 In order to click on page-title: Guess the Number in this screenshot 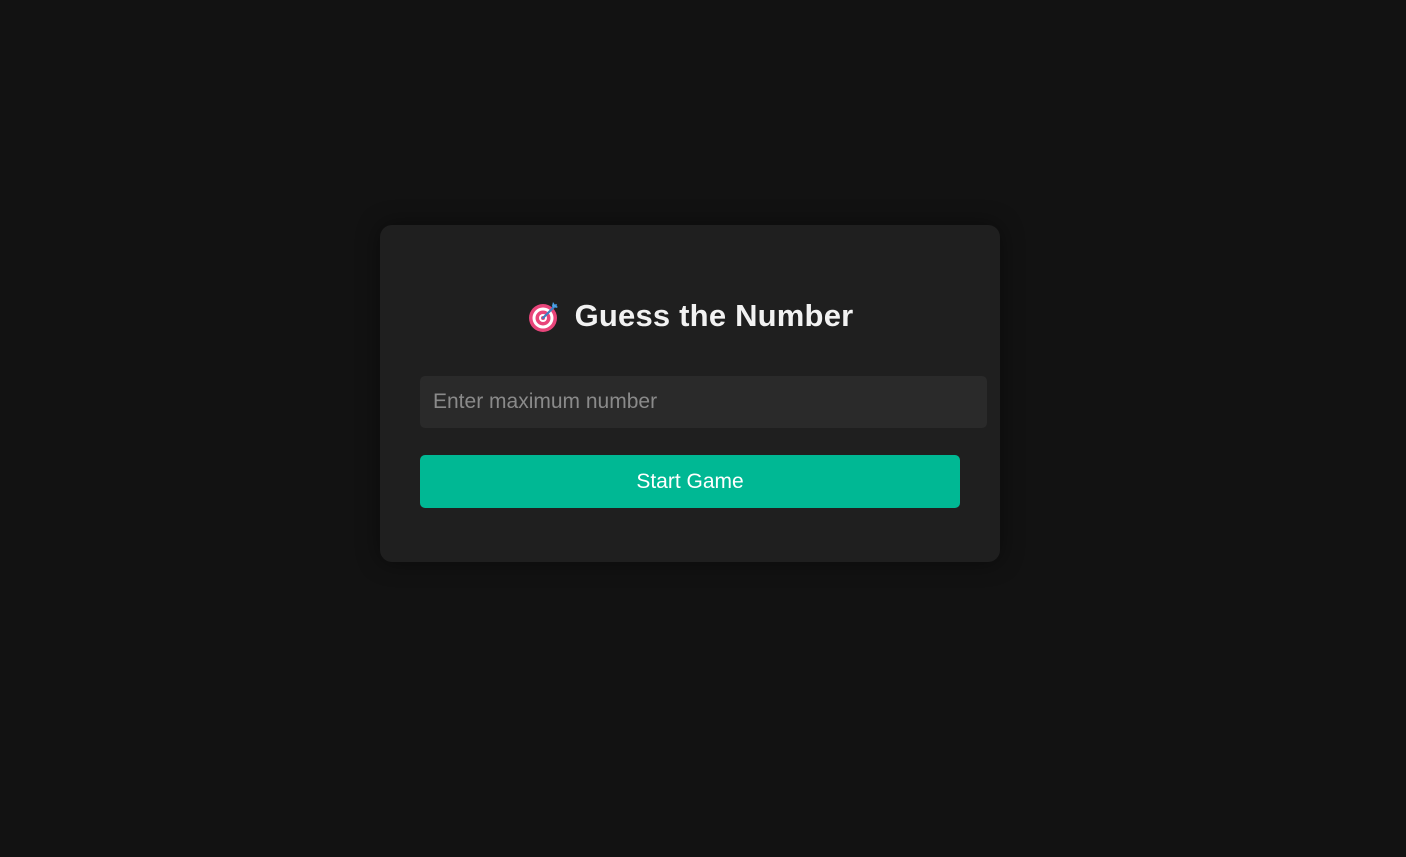, I will do `click(714, 315)`.